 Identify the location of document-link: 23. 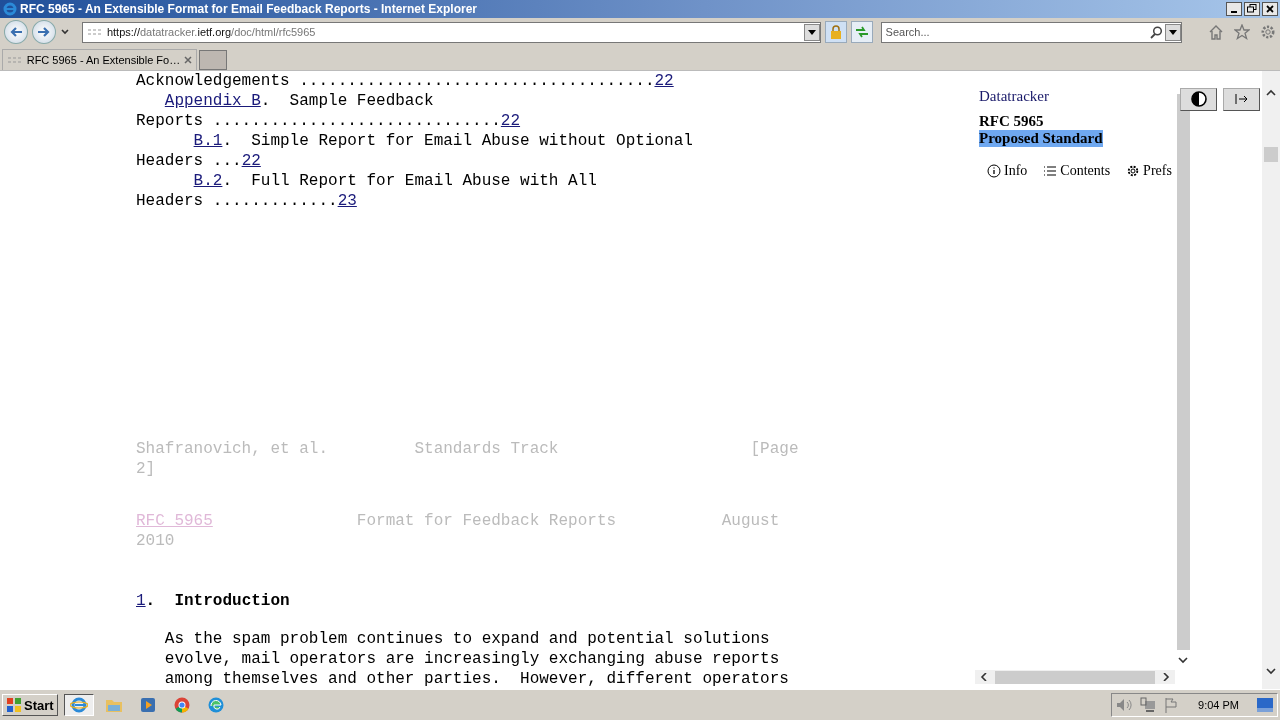
(347, 200).